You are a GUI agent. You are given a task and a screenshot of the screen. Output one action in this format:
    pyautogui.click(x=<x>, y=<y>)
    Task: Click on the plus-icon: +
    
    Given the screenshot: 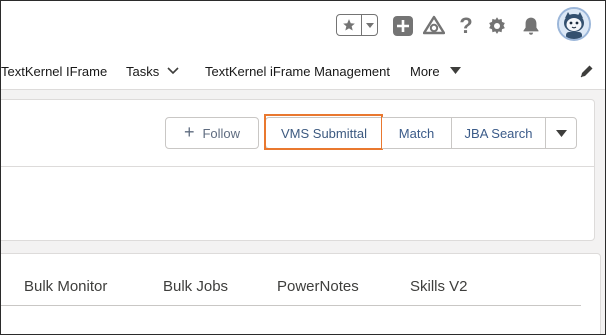 What is the action you would take?
    pyautogui.click(x=189, y=132)
    